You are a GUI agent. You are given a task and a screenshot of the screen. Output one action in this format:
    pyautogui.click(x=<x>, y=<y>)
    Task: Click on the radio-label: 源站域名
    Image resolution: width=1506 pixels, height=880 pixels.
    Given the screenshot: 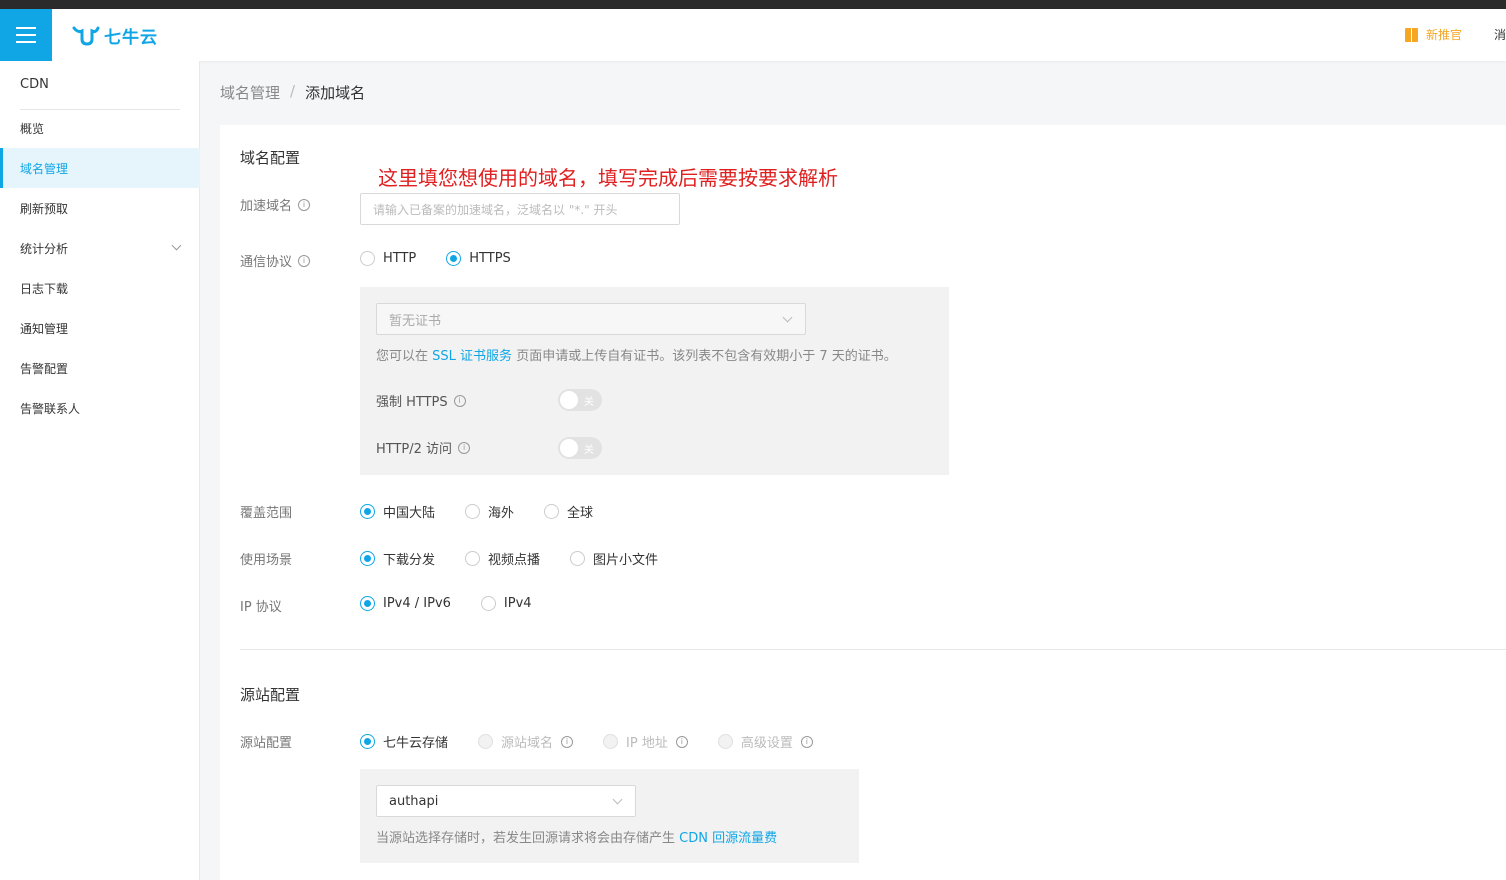 What is the action you would take?
    pyautogui.click(x=527, y=743)
    